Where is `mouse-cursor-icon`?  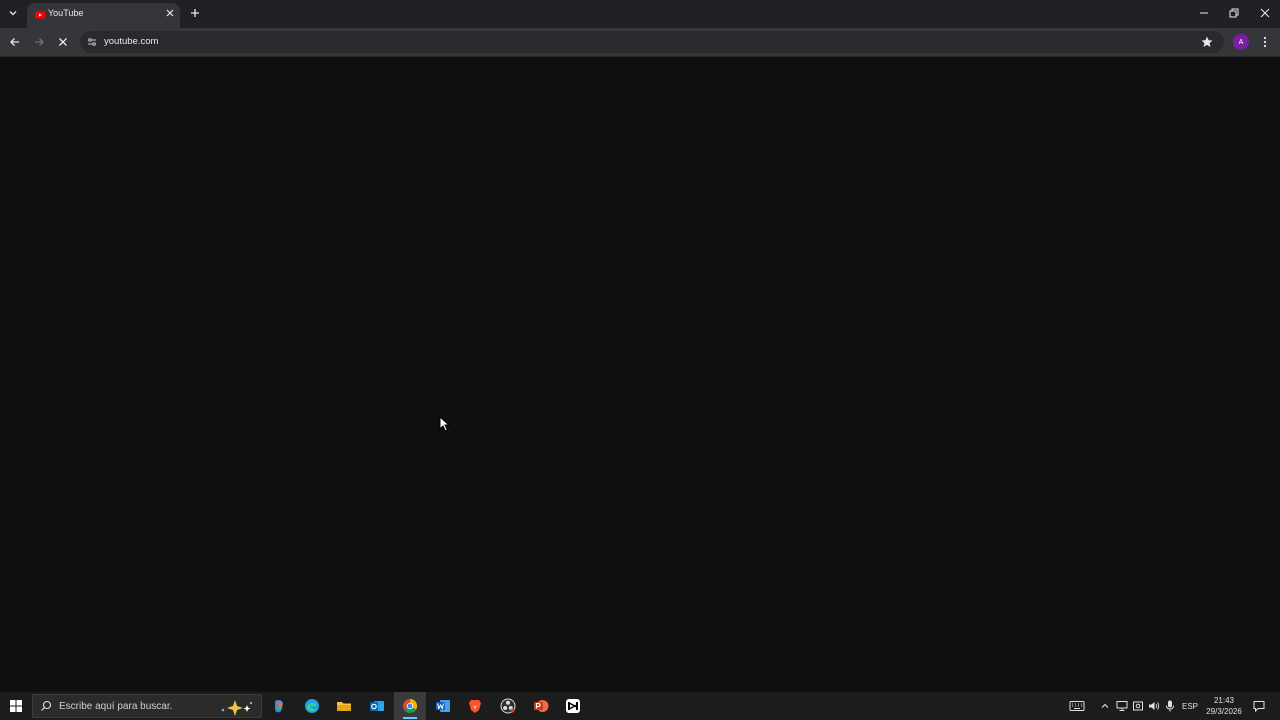
mouse-cursor-icon is located at coordinates (445, 424).